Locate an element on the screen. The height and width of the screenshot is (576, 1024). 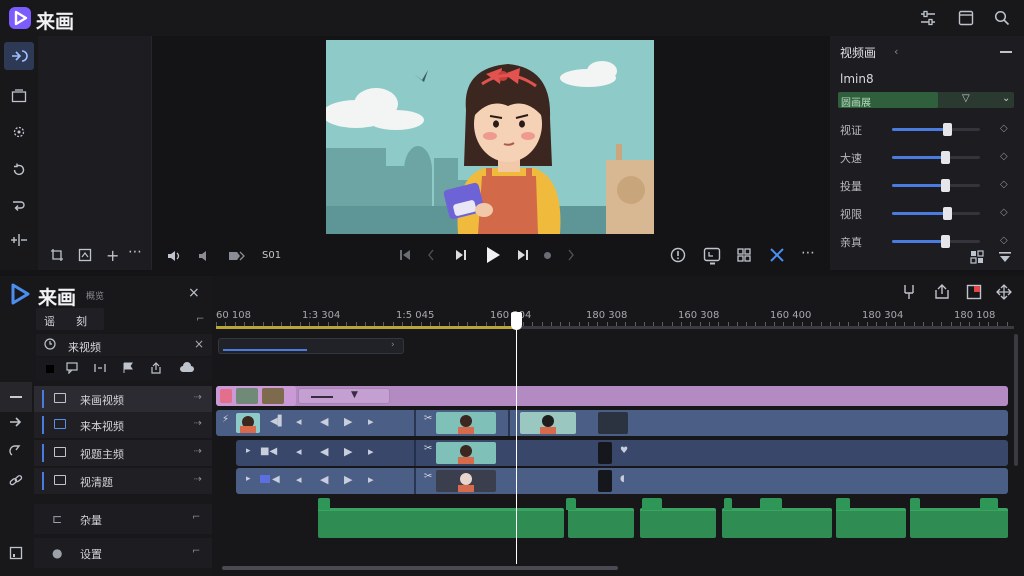
minimize-icon is located at coordinates (1006, 52).